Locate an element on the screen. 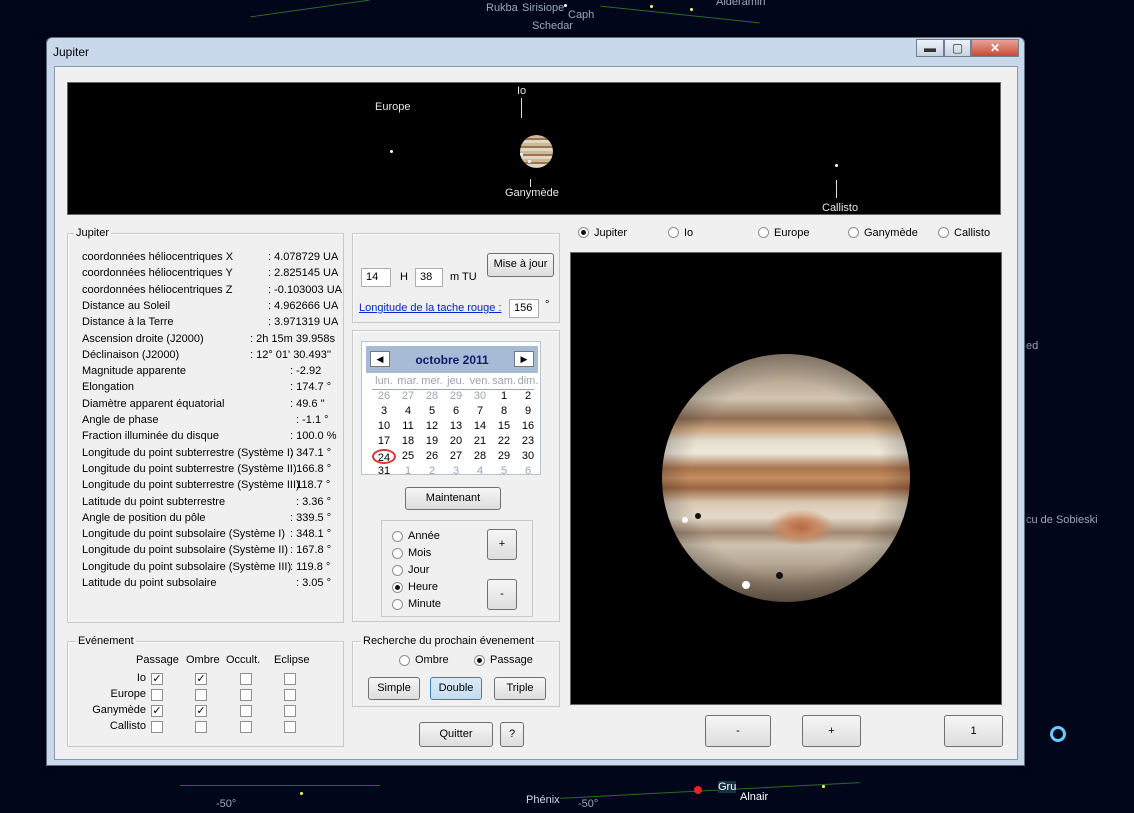 Image resolution: width=1134 pixels, height=813 pixels. update-button: Mise à jour is located at coordinates (520, 265).